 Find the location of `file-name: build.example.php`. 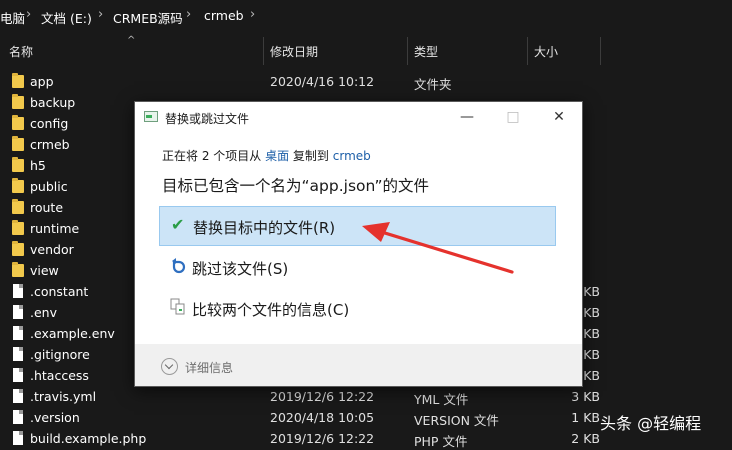

file-name: build.example.php is located at coordinates (88, 438).